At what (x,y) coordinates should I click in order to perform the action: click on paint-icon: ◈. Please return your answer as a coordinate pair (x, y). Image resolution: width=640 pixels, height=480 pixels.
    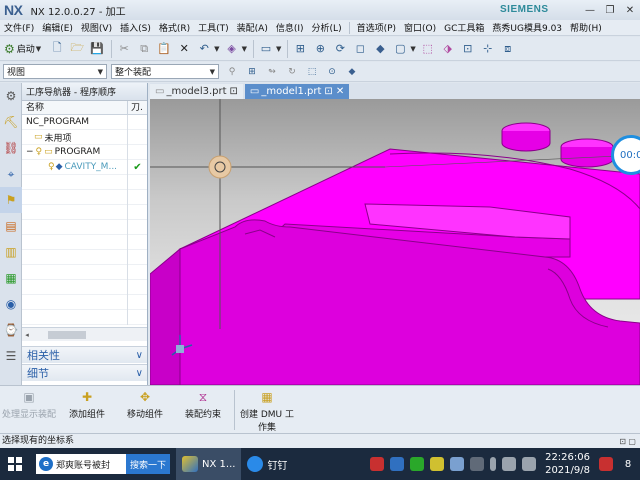
    Looking at the image, I should click on (232, 49).